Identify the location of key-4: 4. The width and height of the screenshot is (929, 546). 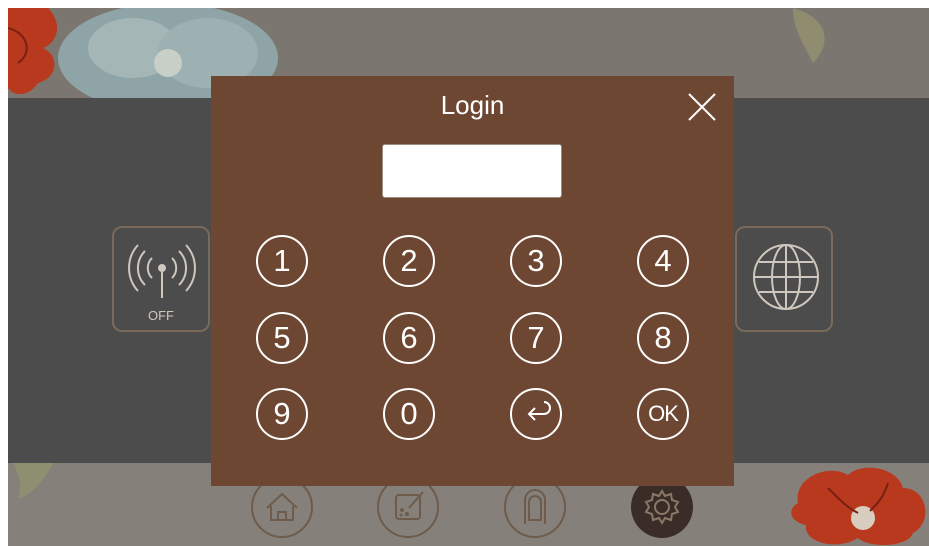
(663, 261).